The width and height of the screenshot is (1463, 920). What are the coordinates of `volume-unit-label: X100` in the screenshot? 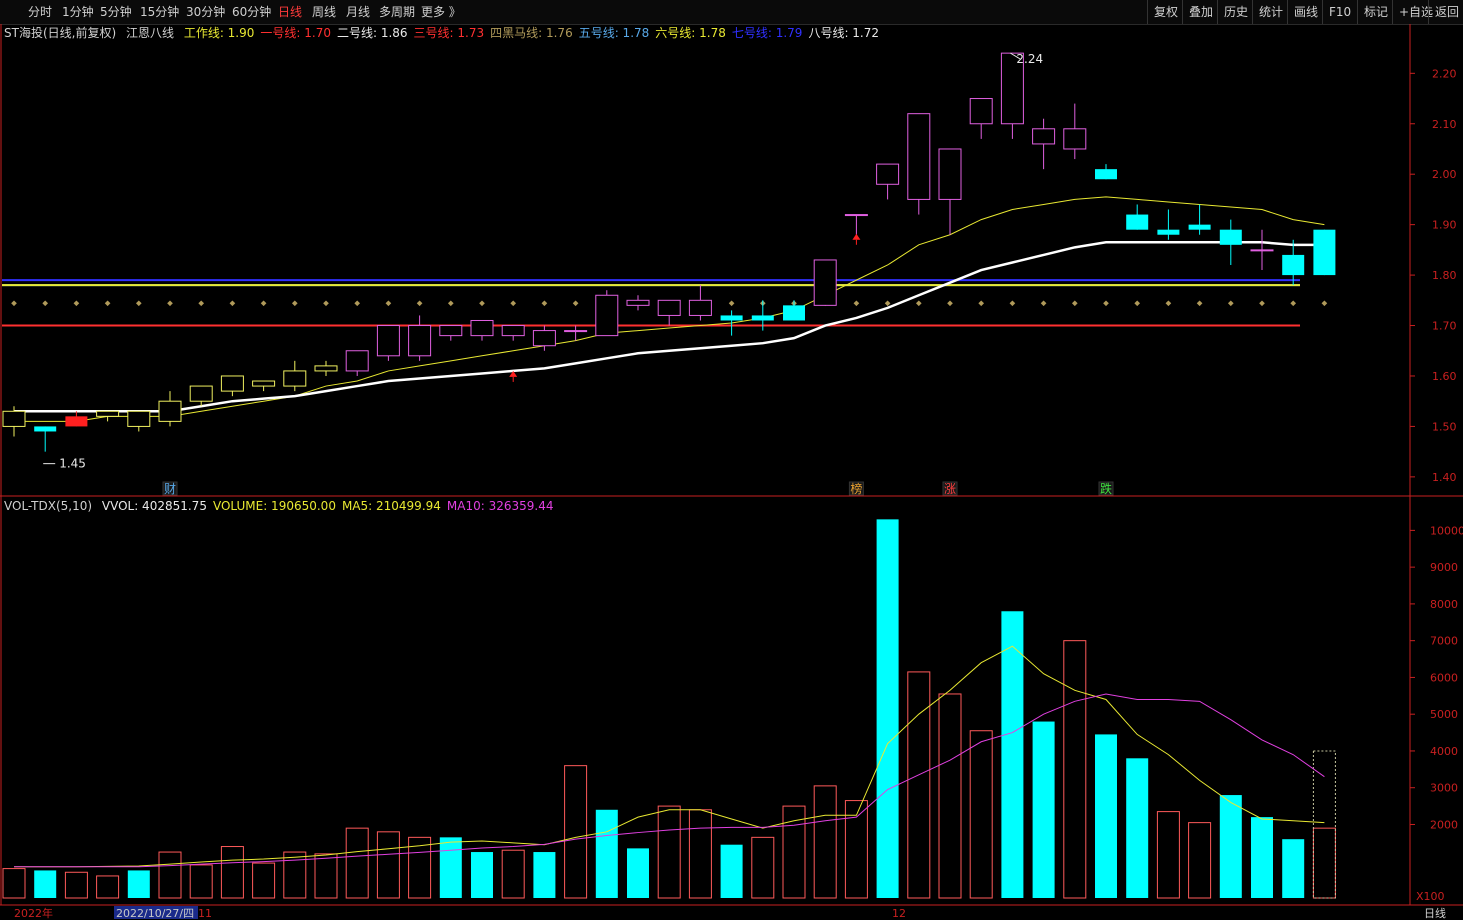 It's located at (1430, 896).